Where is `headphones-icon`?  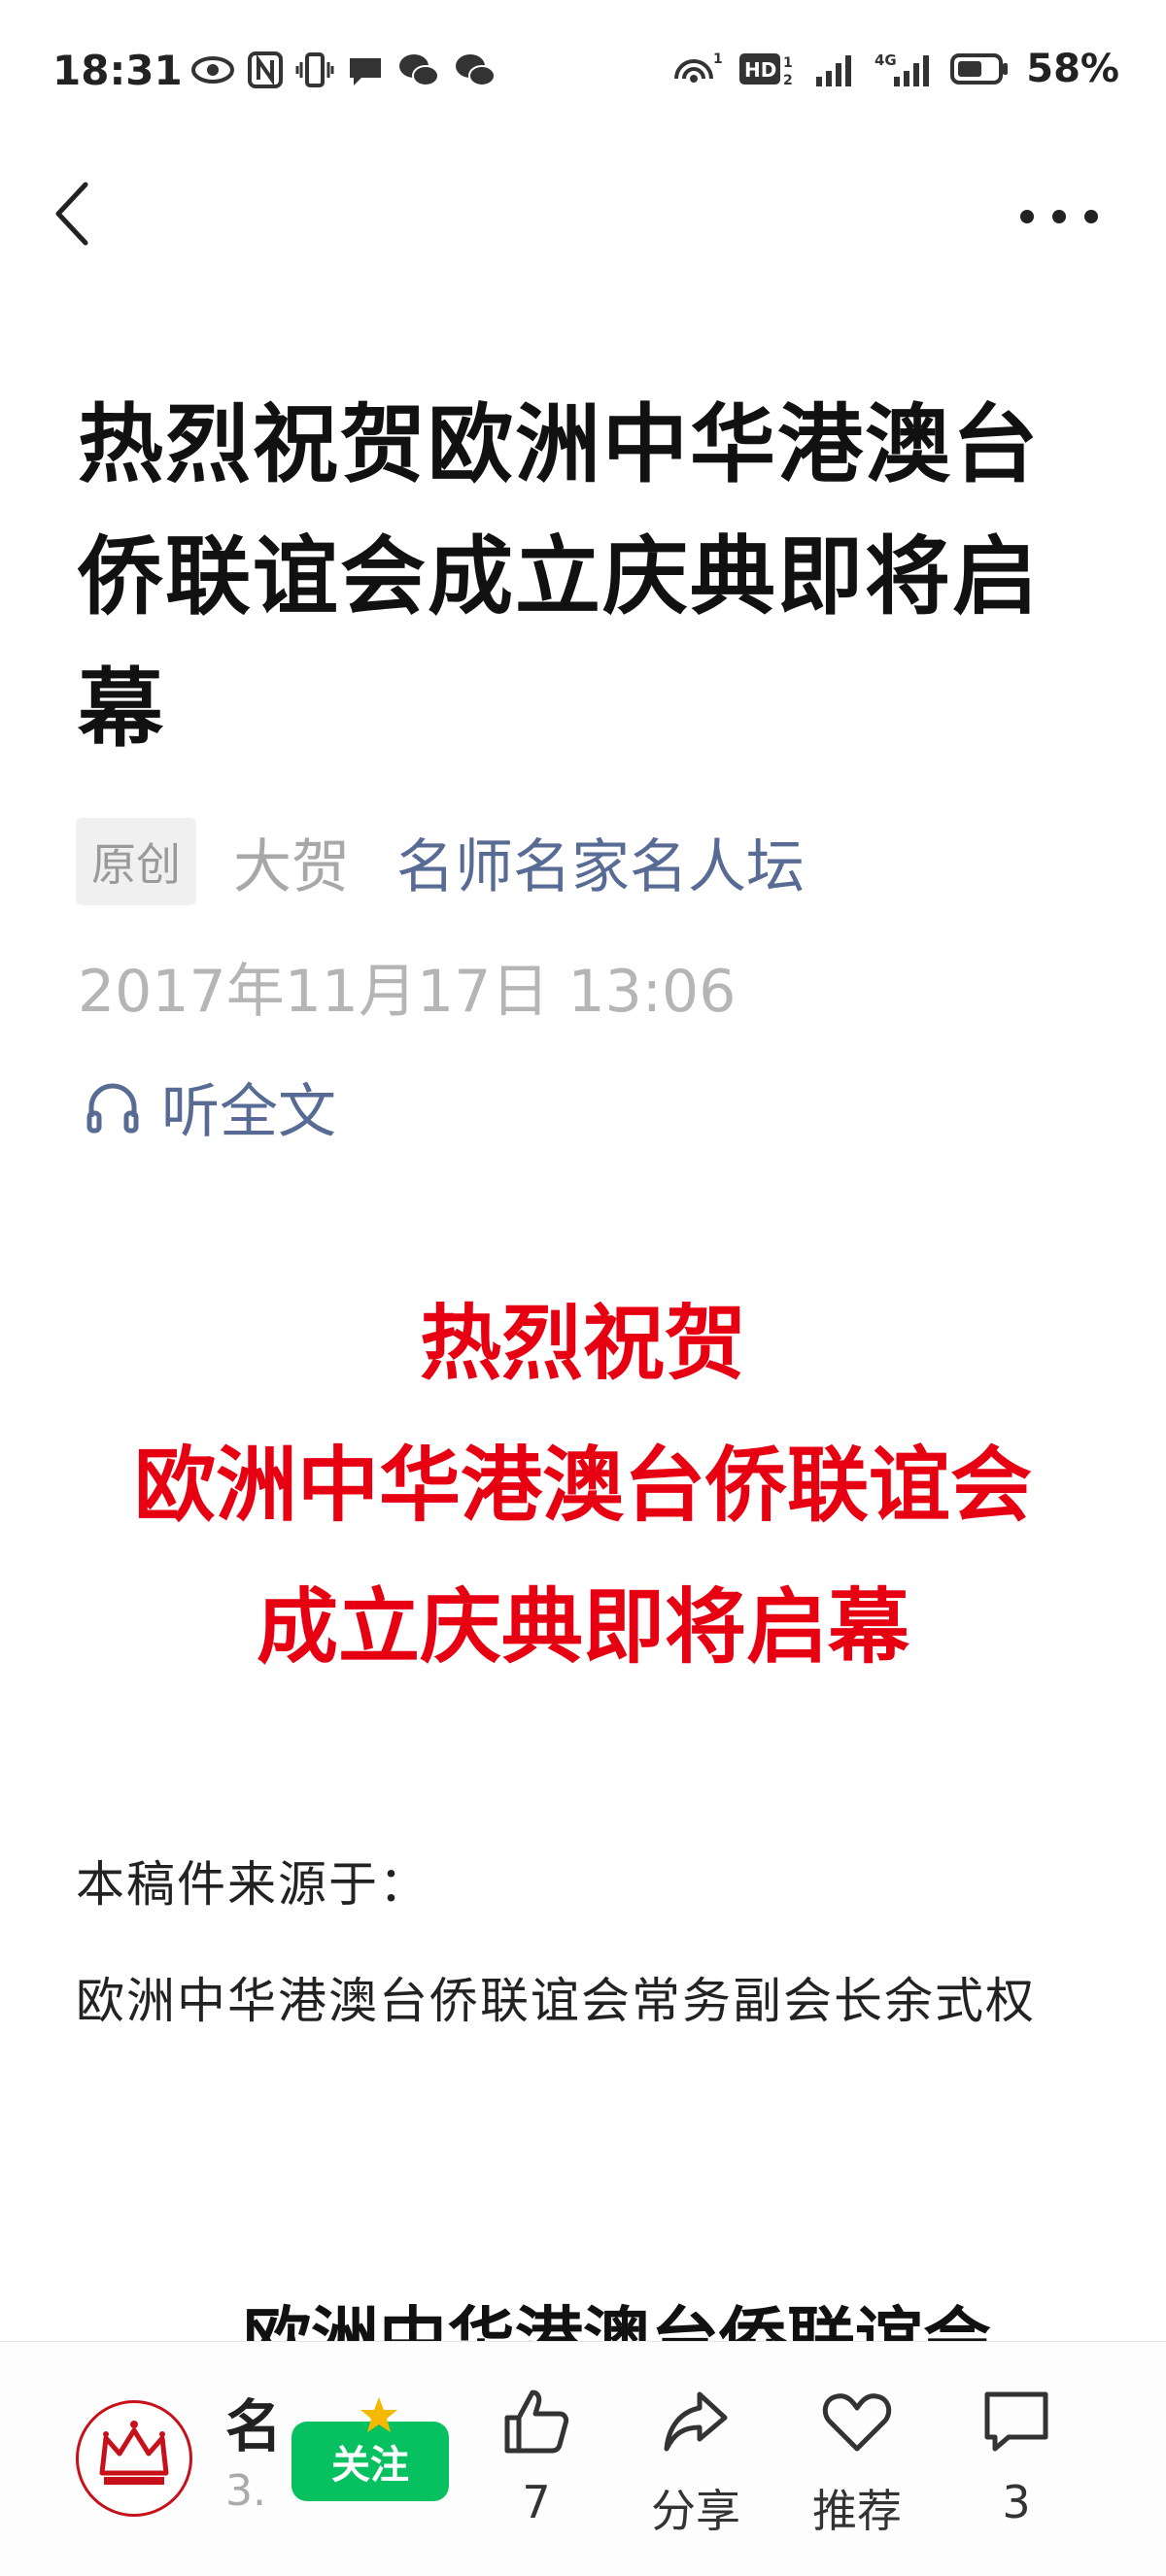
headphones-icon is located at coordinates (112, 1108).